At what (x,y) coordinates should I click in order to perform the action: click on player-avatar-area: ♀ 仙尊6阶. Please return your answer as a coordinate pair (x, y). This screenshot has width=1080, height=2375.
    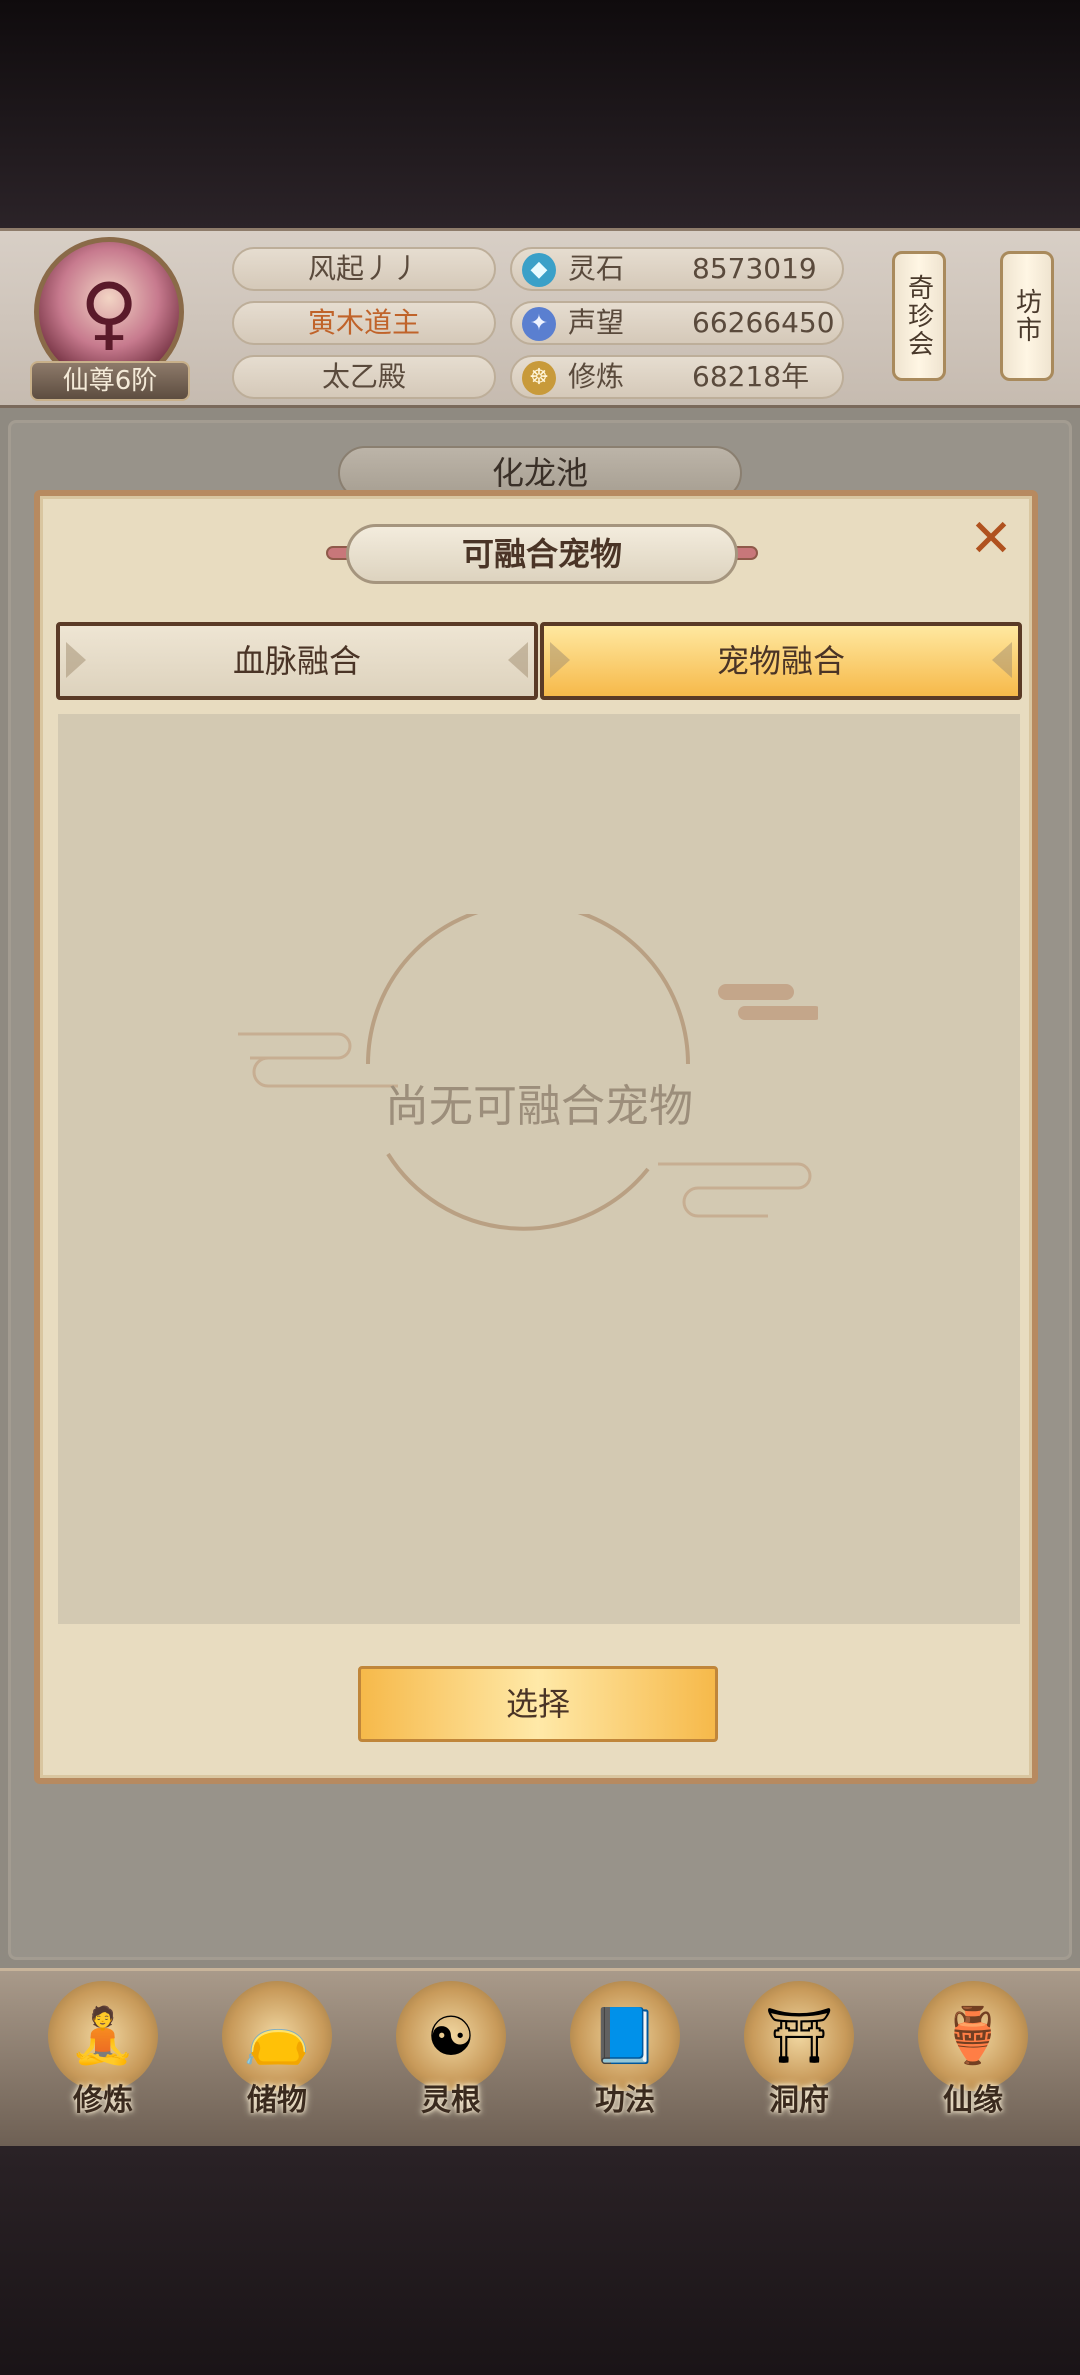
    Looking at the image, I should click on (109, 322).